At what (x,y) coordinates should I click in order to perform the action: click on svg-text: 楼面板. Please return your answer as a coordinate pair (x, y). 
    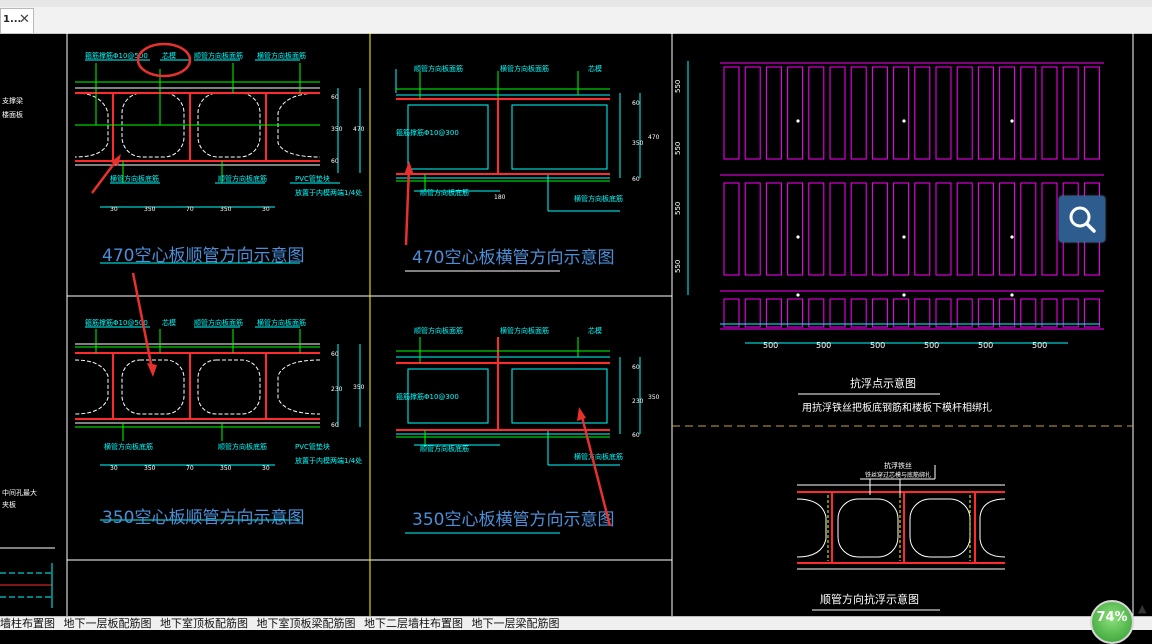
    Looking at the image, I should click on (12, 114).